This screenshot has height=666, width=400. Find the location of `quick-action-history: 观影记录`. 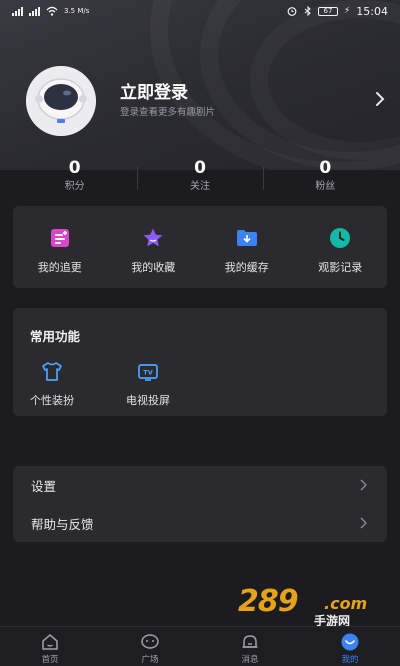

quick-action-history: 观影记录 is located at coordinates (341, 247).